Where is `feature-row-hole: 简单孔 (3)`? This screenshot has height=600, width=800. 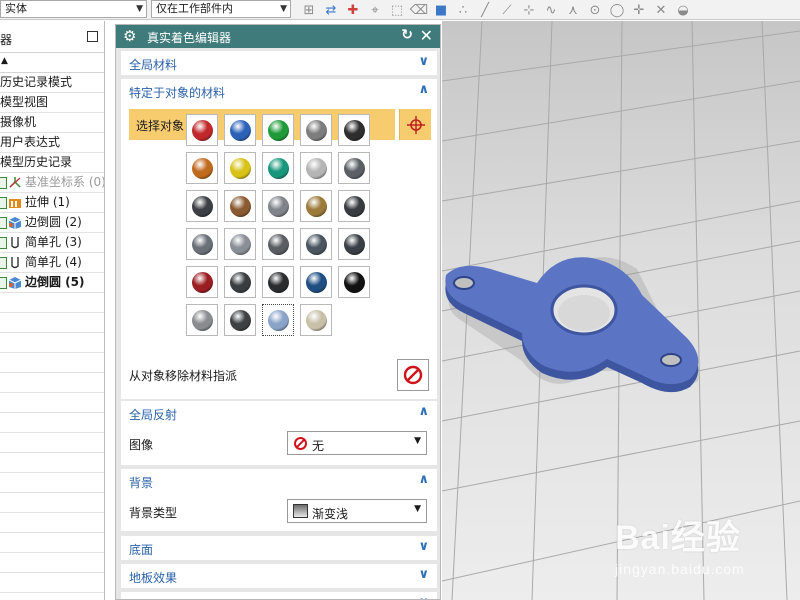
feature-row-hole: 简单孔 (3) is located at coordinates (52, 243).